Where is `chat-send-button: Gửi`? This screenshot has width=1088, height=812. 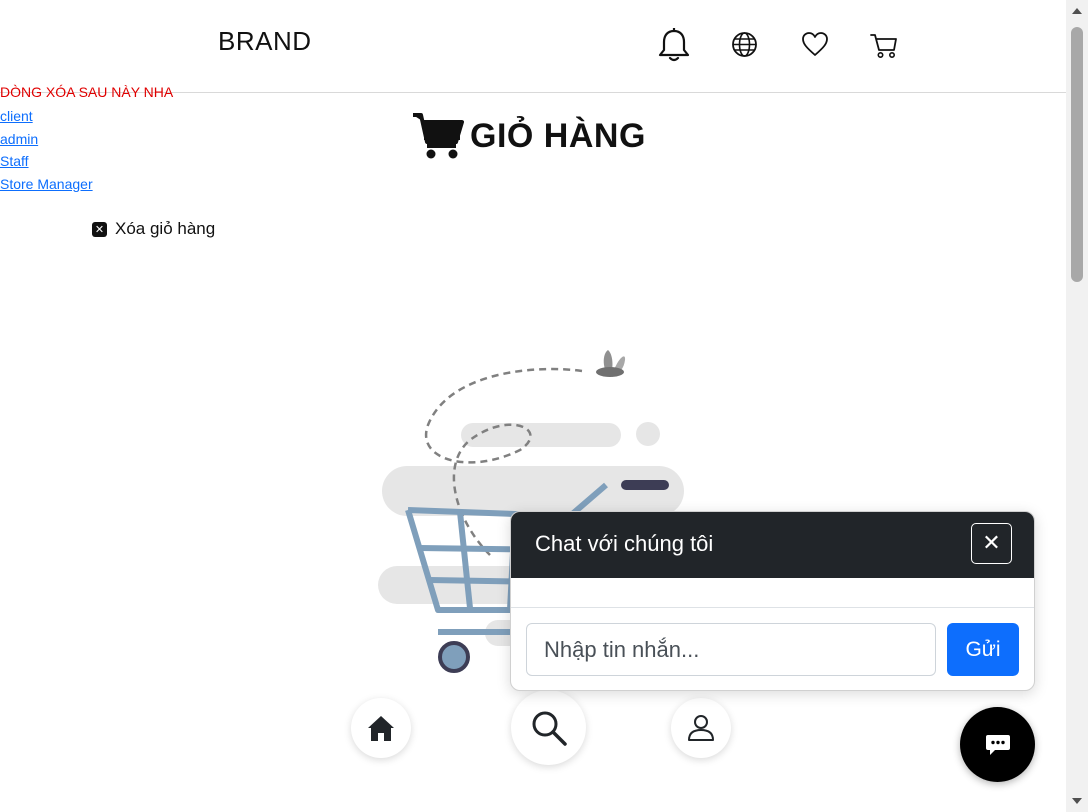
chat-send-button: Gửi is located at coordinates (983, 649).